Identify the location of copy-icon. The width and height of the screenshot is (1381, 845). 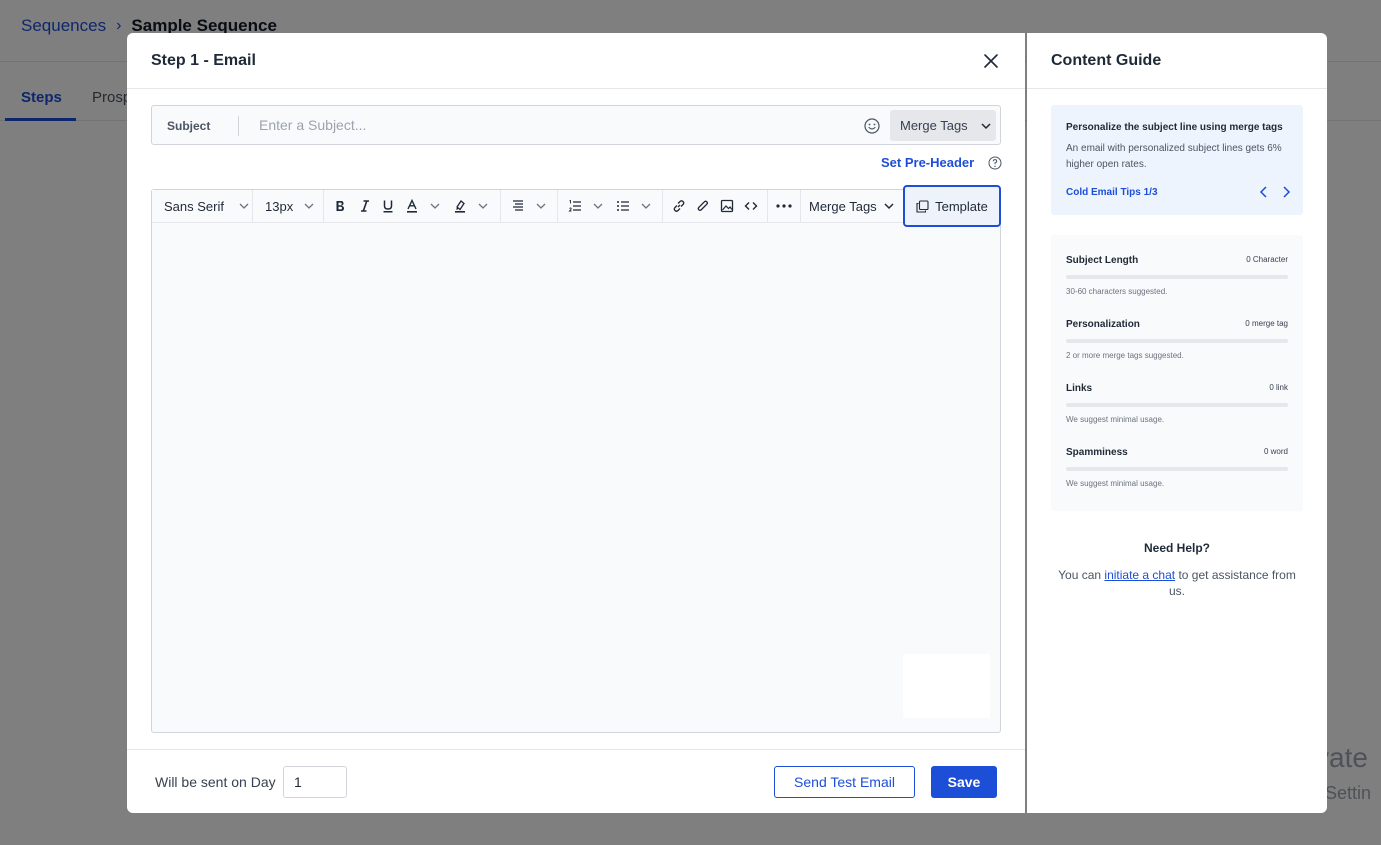
(922, 206).